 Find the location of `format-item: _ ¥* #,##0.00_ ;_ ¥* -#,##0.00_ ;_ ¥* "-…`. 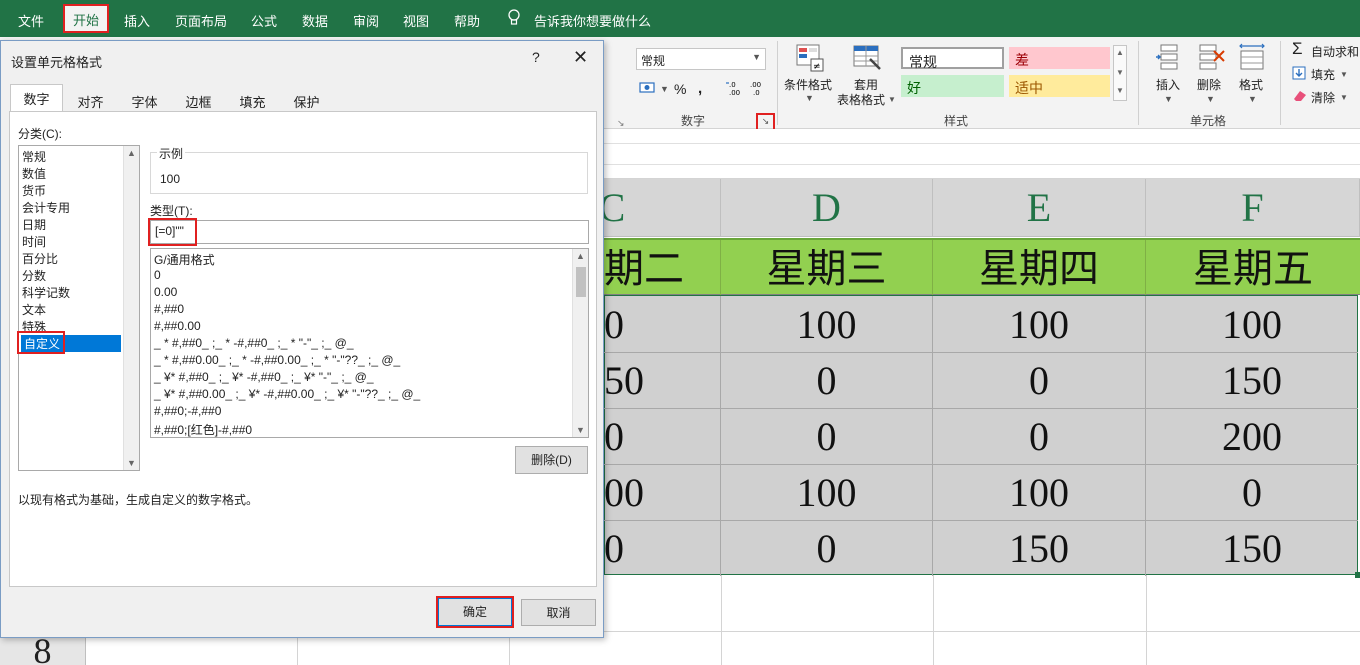

format-item: _ ¥* #,##0.00_ ;_ ¥* -#,##0.00_ ;_ ¥* "-… is located at coordinates (287, 394).